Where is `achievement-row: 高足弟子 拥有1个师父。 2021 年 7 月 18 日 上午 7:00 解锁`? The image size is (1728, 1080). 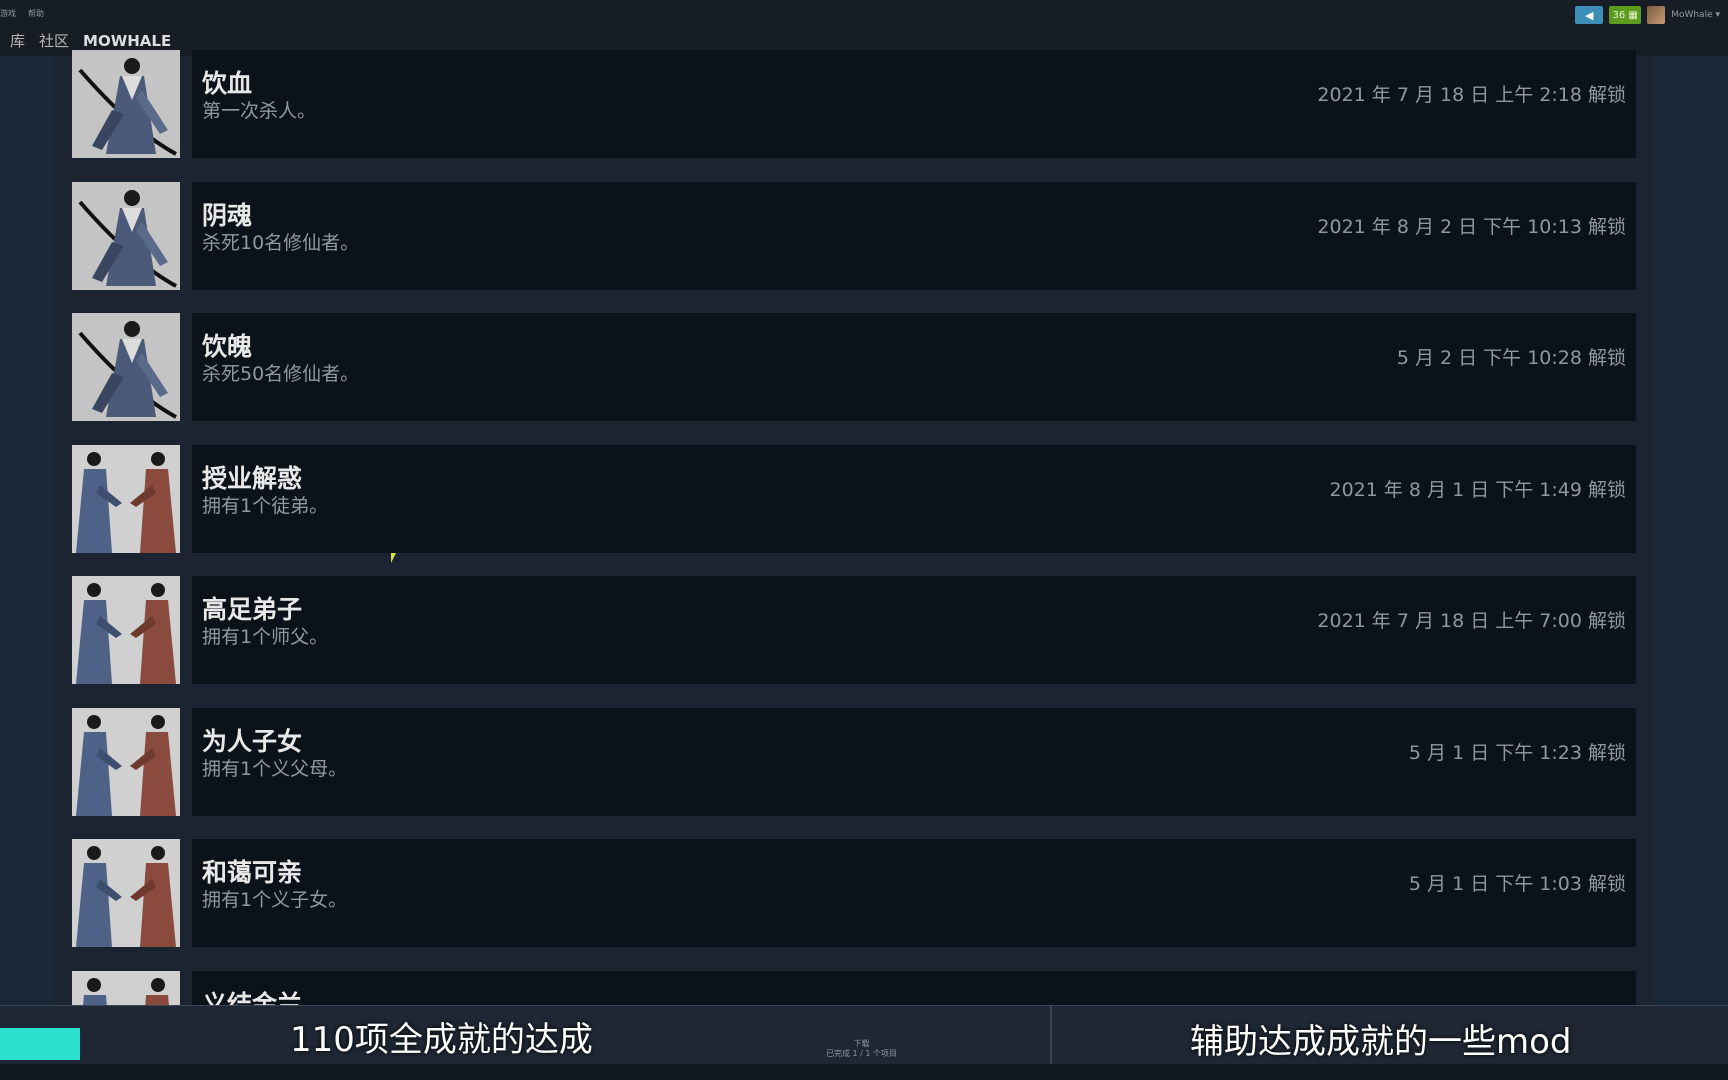
achievement-row: 高足弟子 拥有1个师父。 2021 年 7 月 18 日 上午 7:00 解锁 is located at coordinates (854, 630).